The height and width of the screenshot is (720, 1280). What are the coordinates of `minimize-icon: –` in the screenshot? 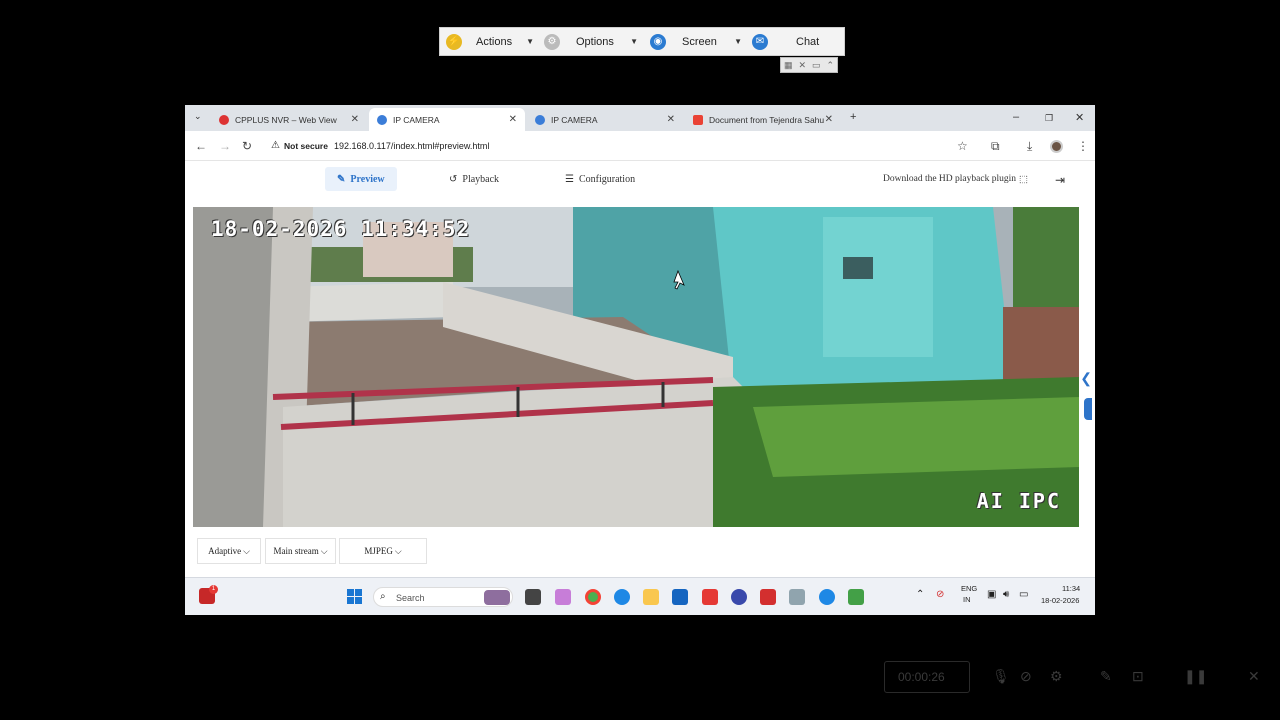 It's located at (1016, 117).